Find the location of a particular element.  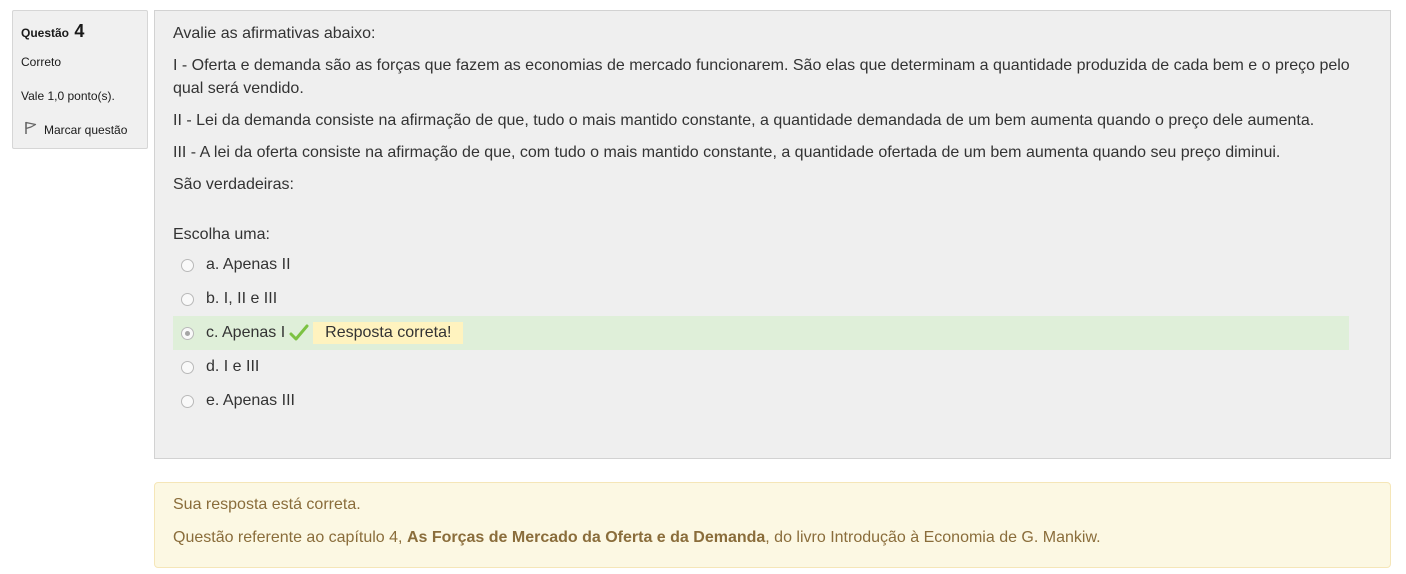

answer-option-d: d. I e III is located at coordinates (761, 367).